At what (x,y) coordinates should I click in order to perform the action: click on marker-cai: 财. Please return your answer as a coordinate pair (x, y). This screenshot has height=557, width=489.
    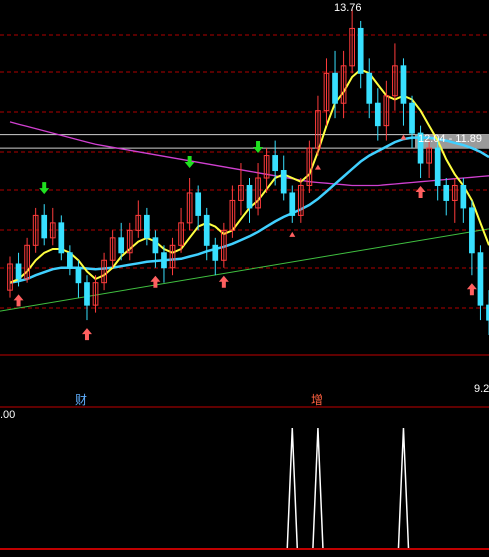
    Looking at the image, I should click on (81, 400).